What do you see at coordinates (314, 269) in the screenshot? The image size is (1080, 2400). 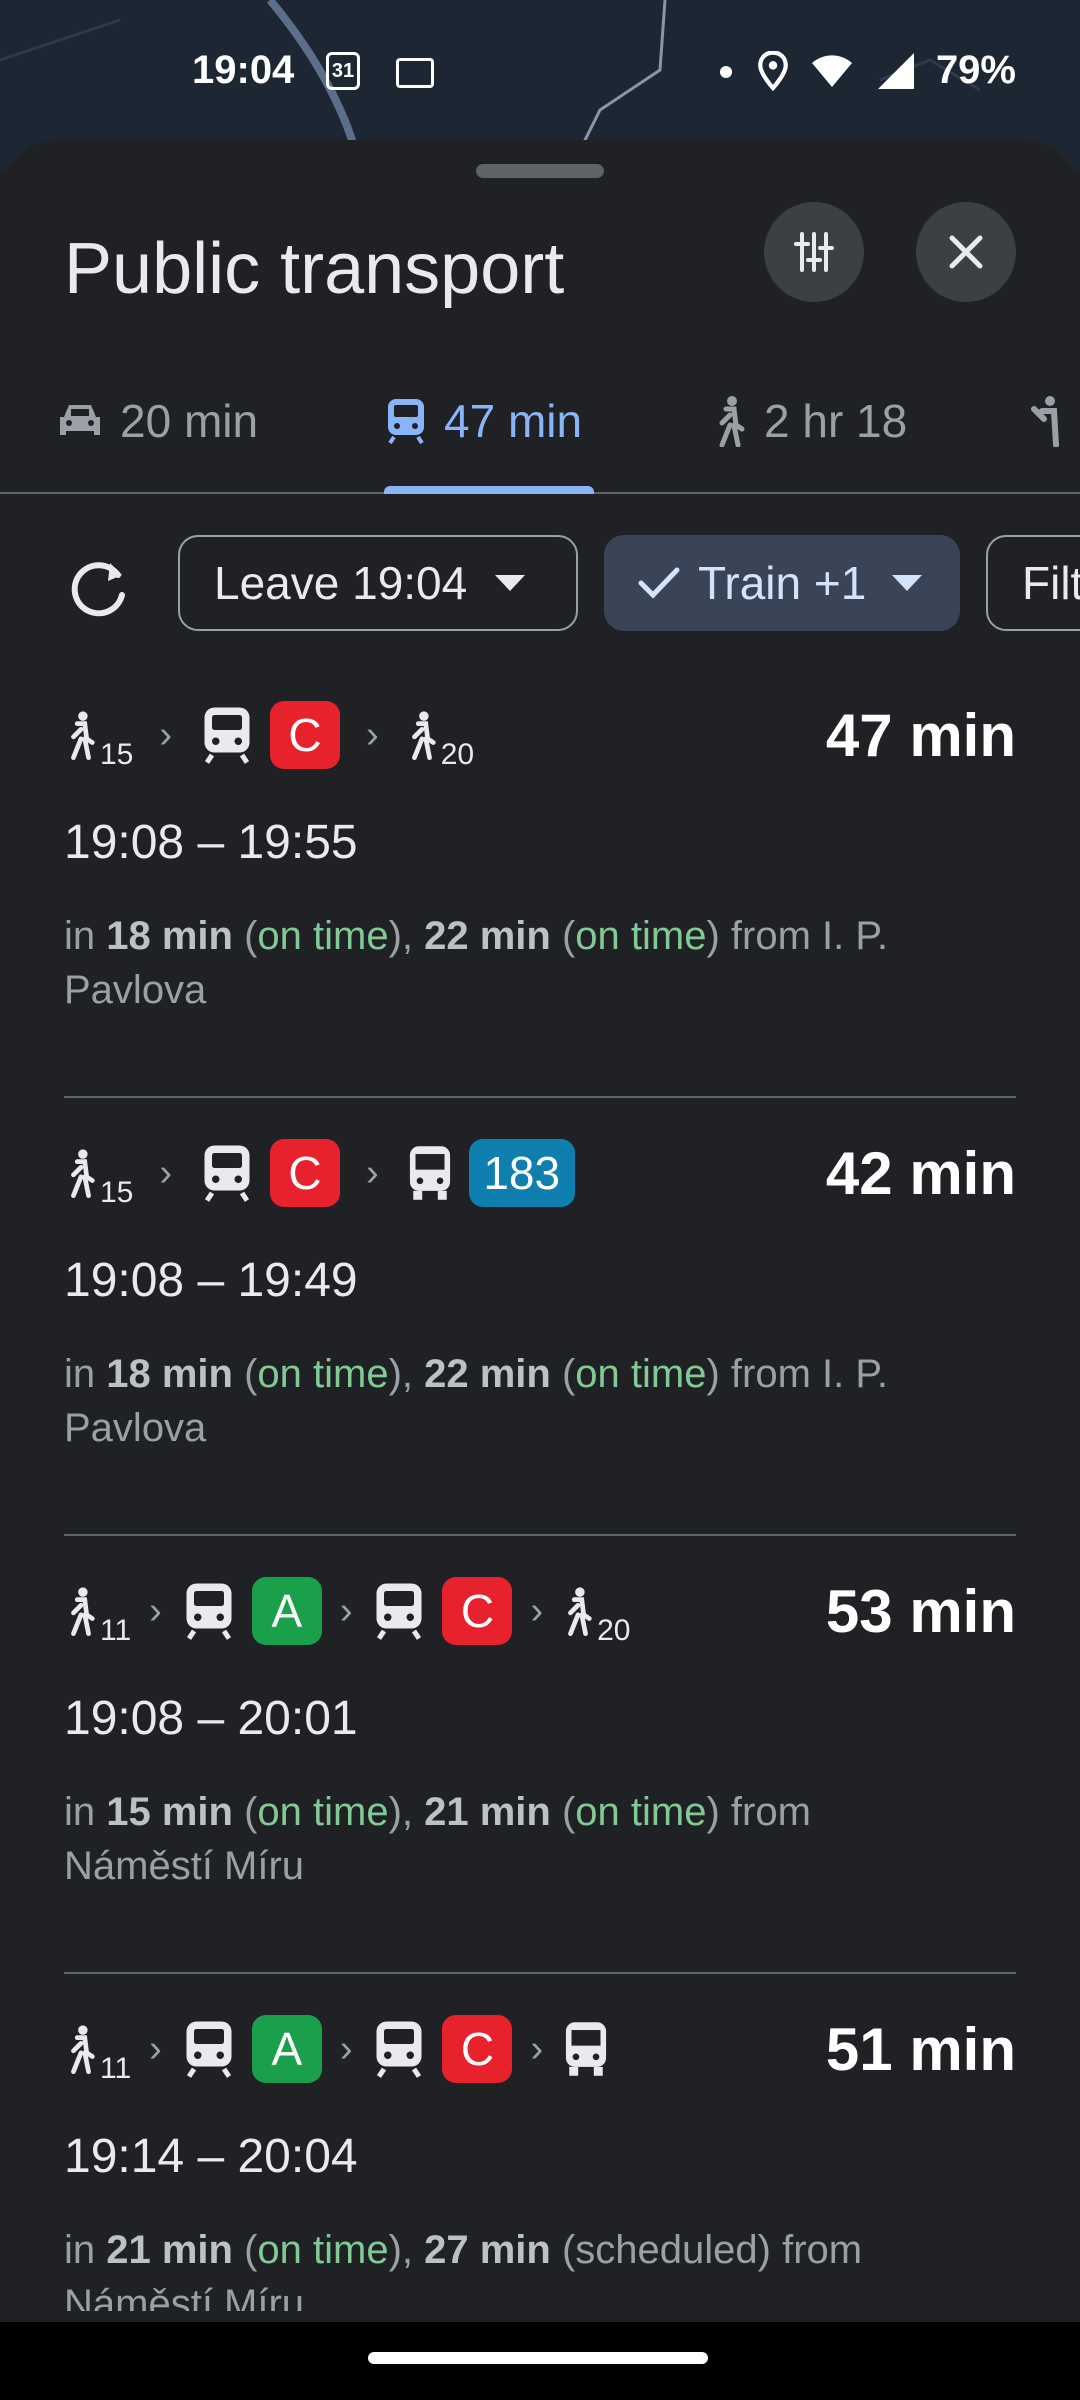 I see `page-title: Public transport` at bounding box center [314, 269].